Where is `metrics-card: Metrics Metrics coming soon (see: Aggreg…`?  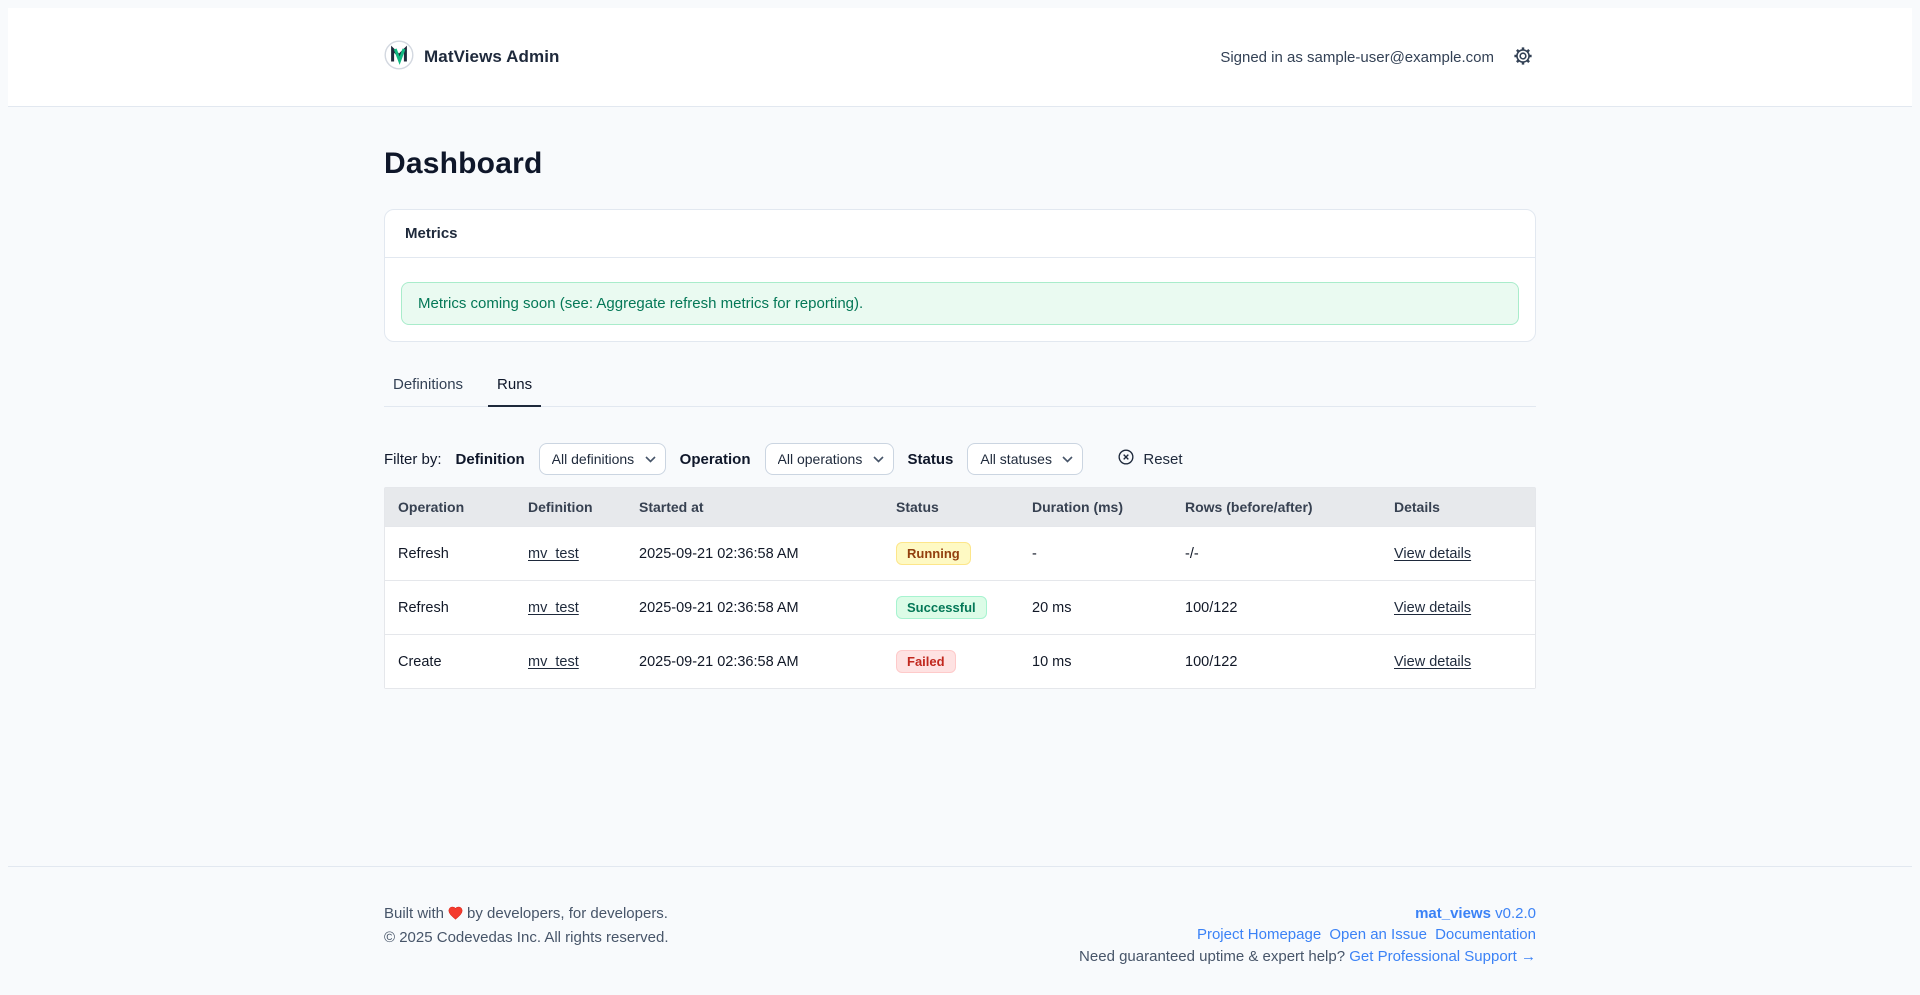
metrics-card: Metrics Metrics coming soon (see: Aggreg… is located at coordinates (960, 275).